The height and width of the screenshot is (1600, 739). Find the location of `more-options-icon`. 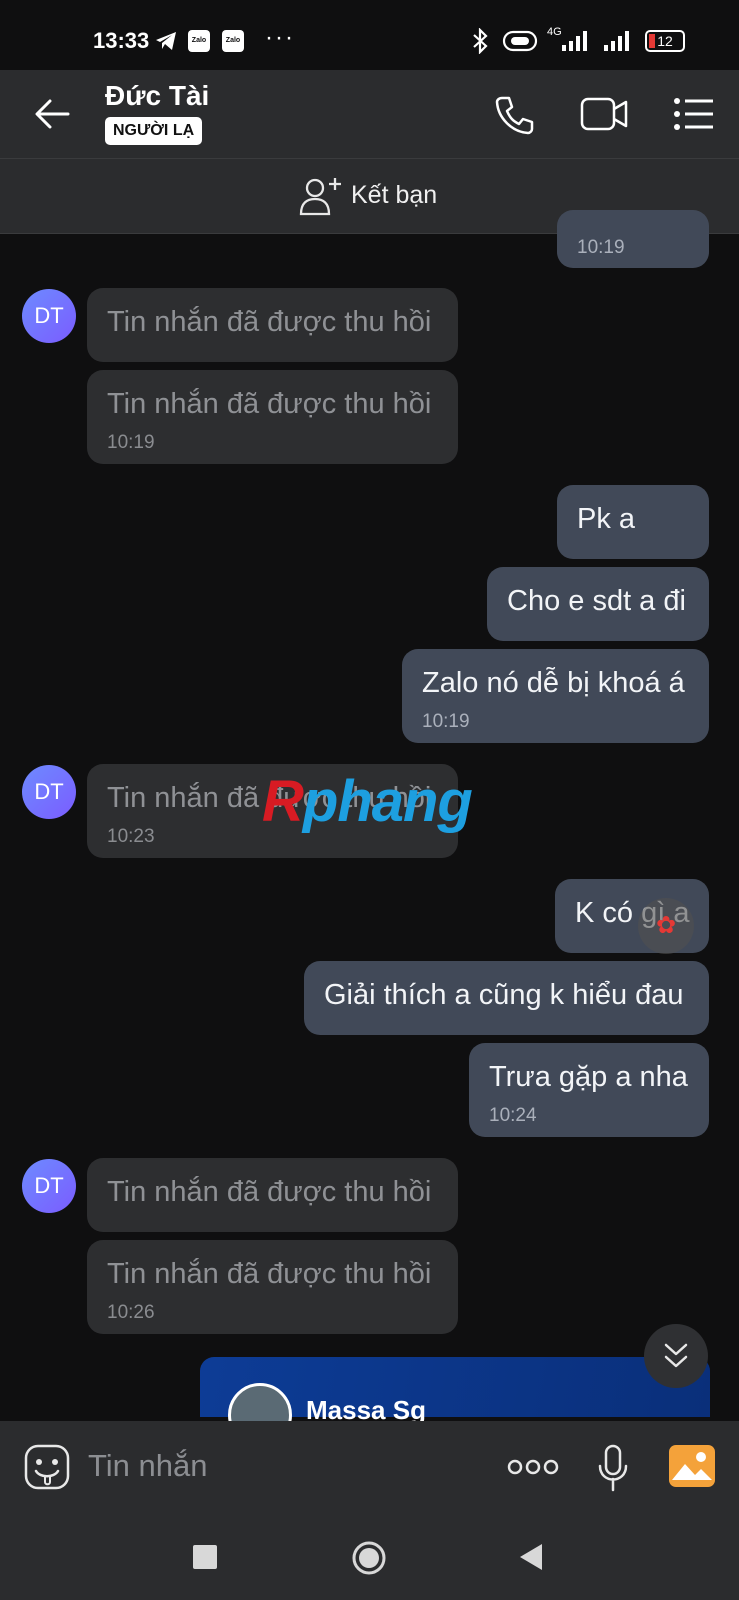

more-options-icon is located at coordinates (533, 1467).